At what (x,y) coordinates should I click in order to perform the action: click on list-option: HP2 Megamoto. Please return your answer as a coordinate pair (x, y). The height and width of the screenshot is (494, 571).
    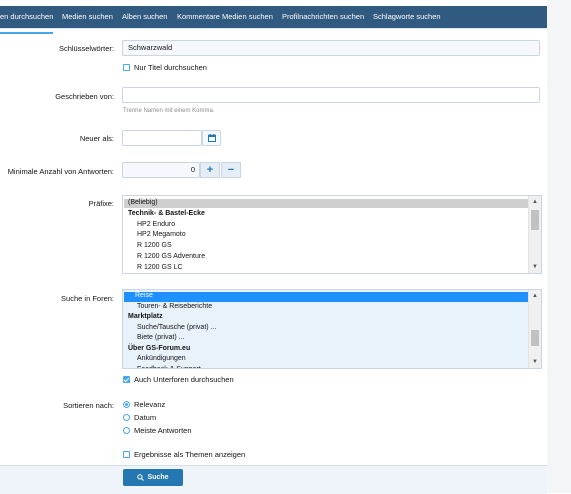
    Looking at the image, I should click on (161, 234).